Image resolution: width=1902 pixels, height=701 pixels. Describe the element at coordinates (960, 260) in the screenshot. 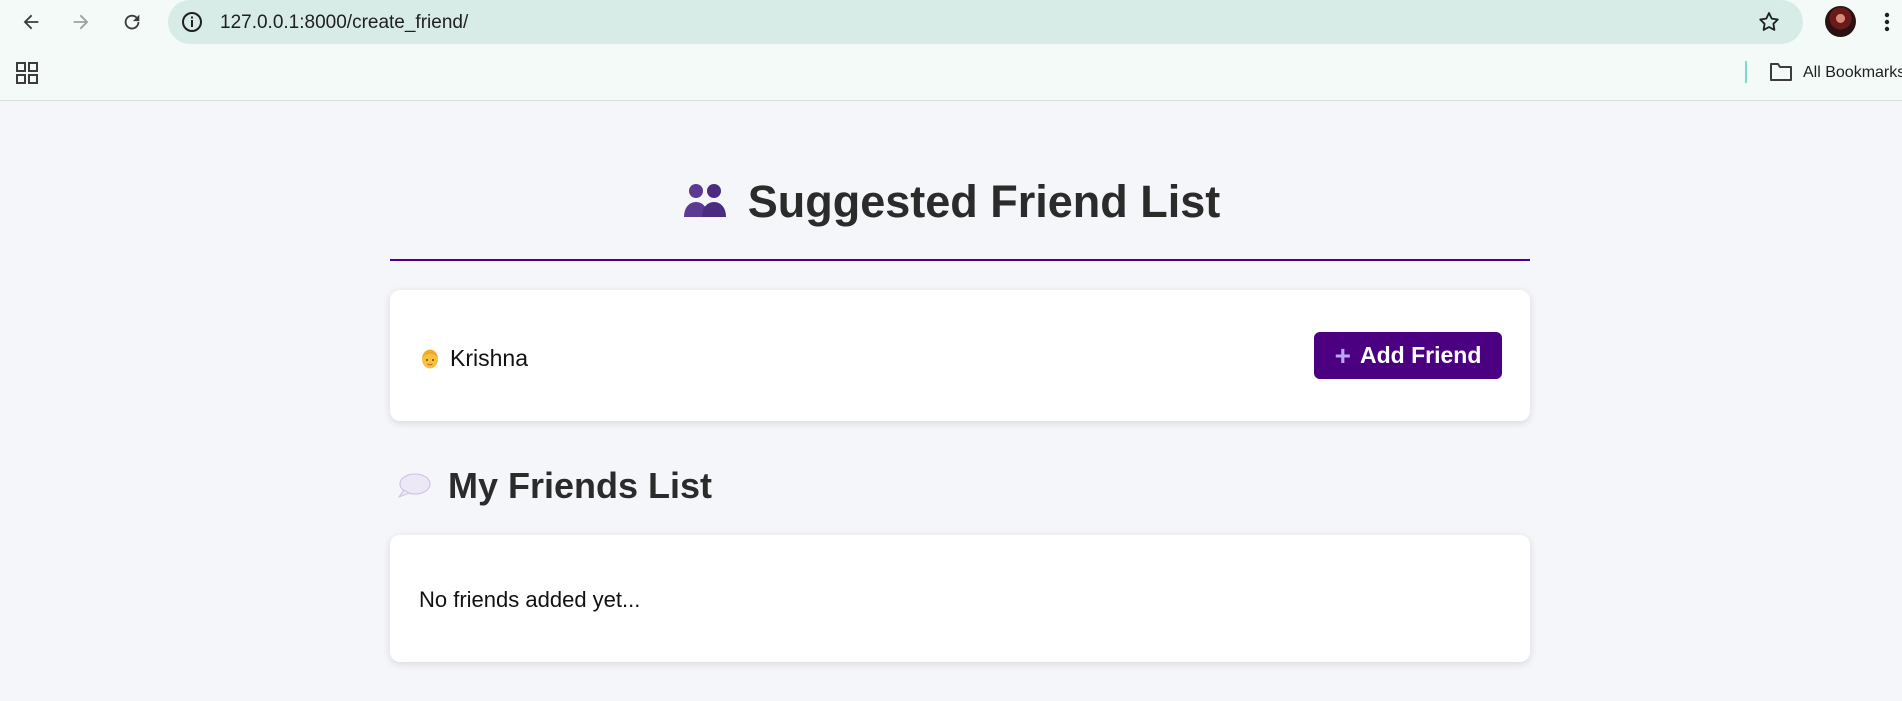

I see `title-divider` at that location.